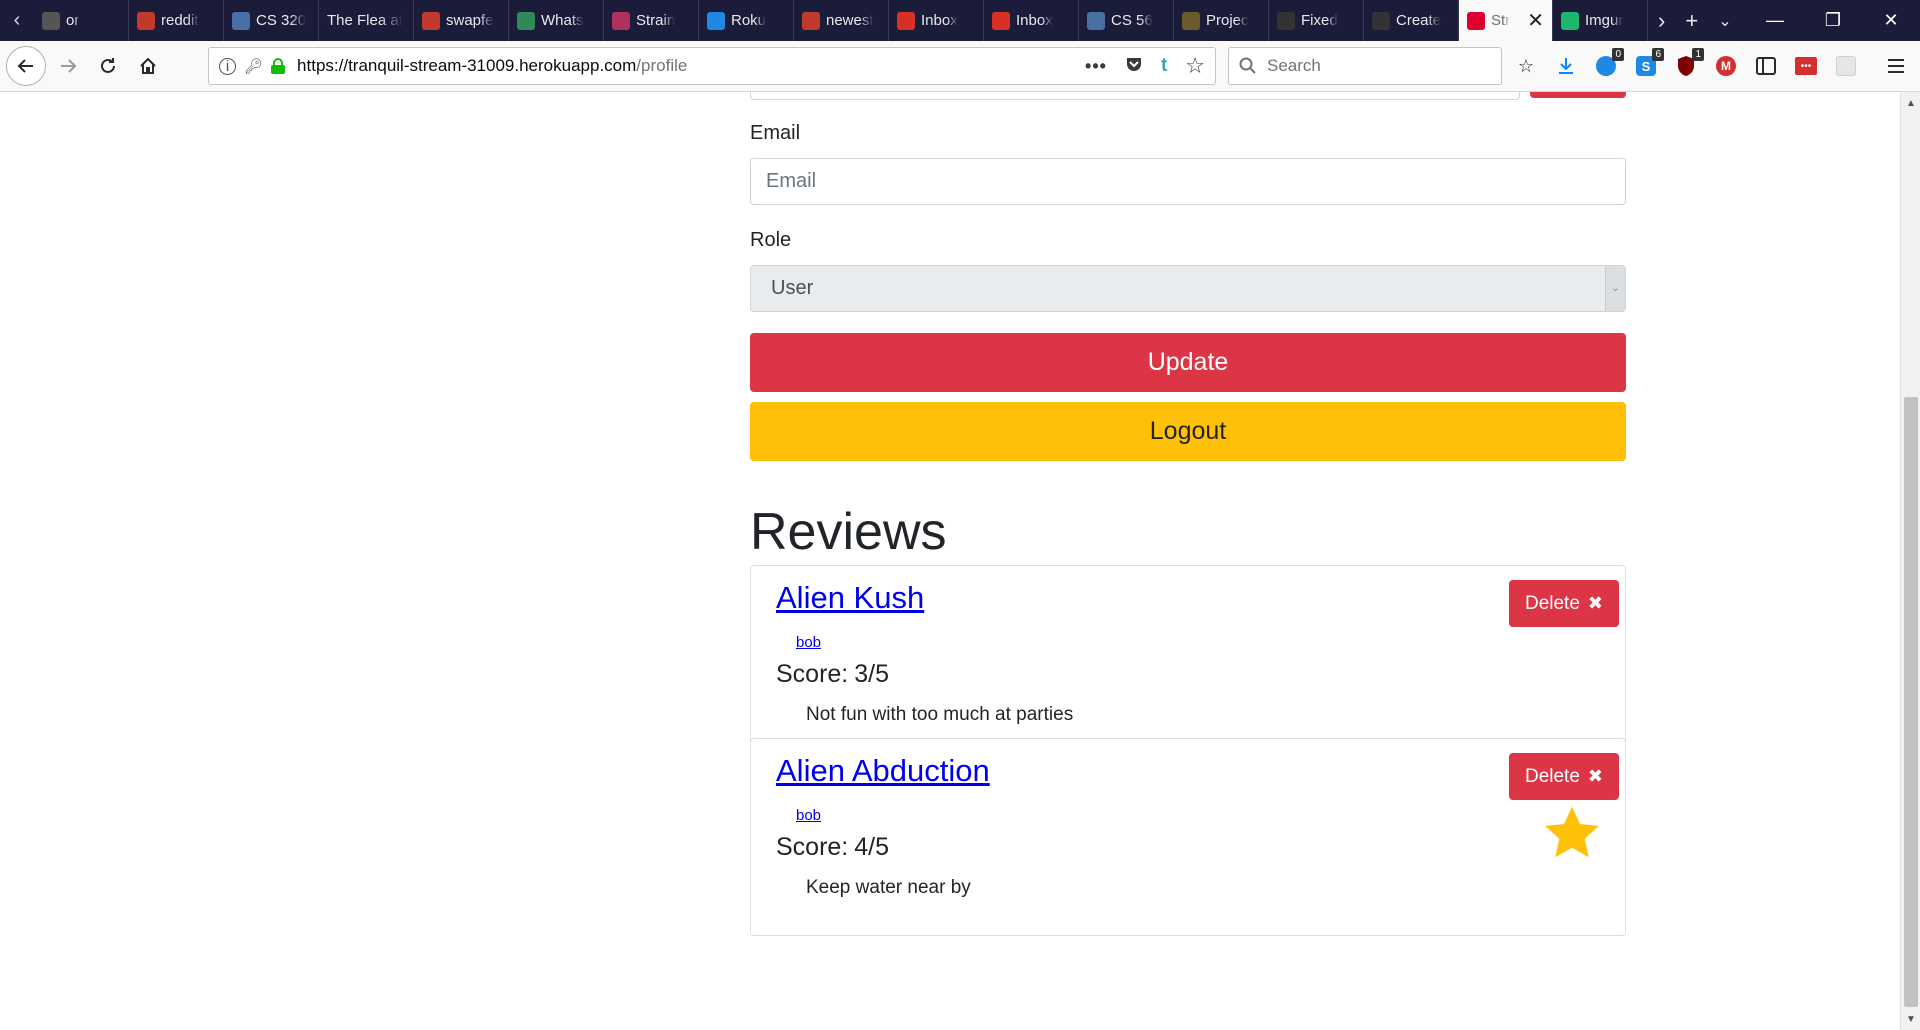  I want to click on tab: CS 320, so click(271, 20).